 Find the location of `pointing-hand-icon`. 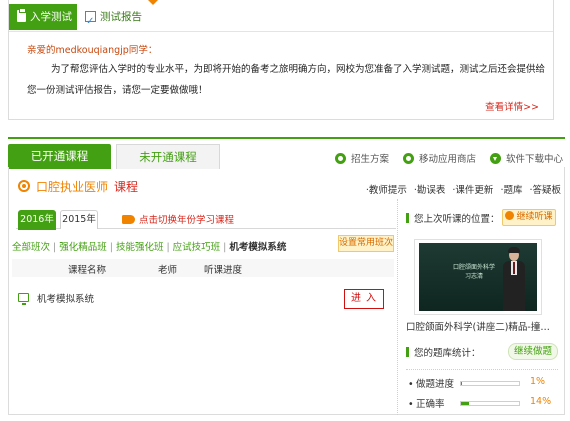

pointing-hand-icon is located at coordinates (128, 219).